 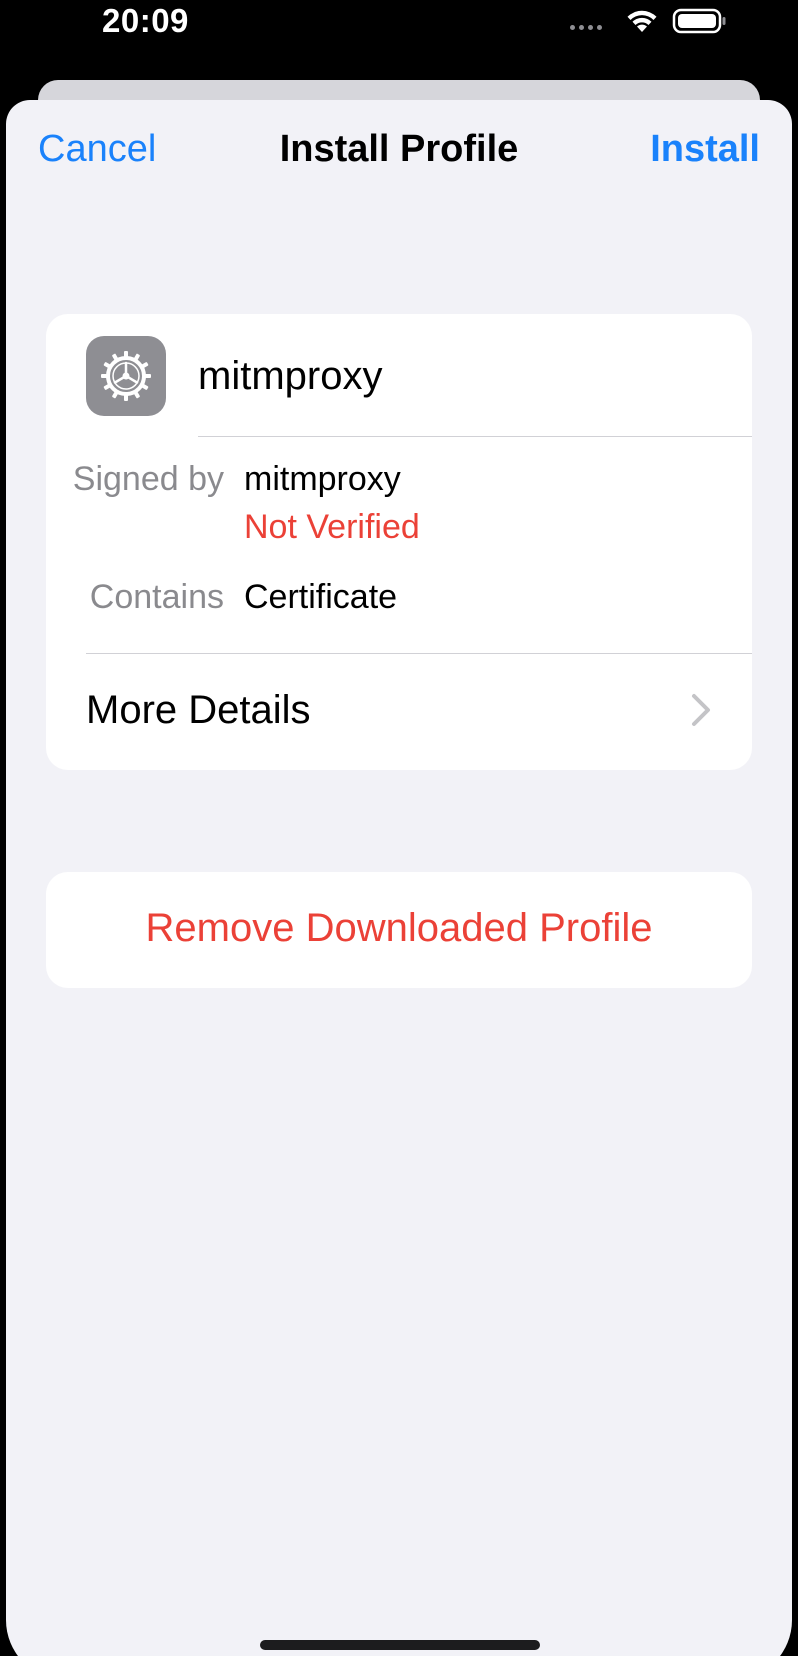 I want to click on remove-downloaded-profile-button: Remove Downloaded Profile, so click(x=399, y=930).